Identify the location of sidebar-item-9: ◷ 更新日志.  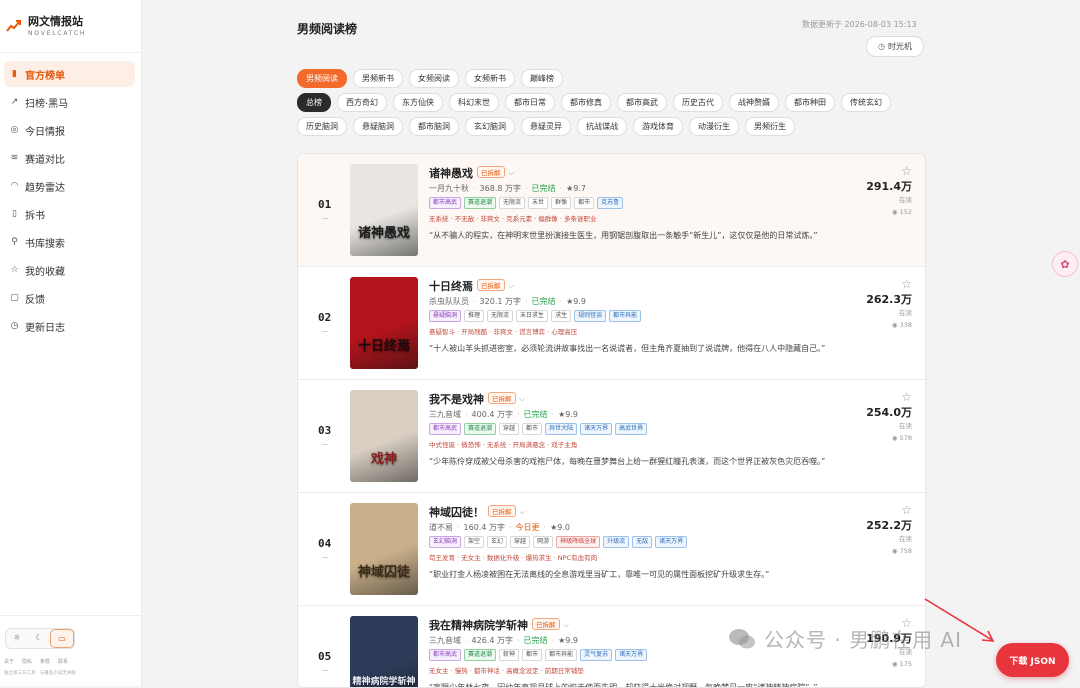
(69, 326).